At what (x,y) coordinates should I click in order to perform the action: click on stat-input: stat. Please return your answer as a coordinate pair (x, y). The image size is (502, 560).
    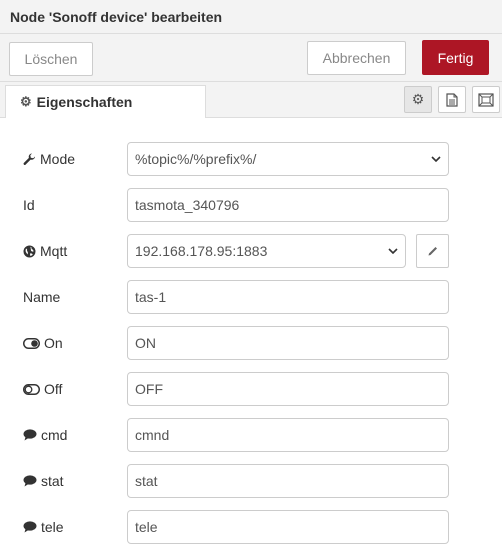
    Looking at the image, I should click on (288, 481).